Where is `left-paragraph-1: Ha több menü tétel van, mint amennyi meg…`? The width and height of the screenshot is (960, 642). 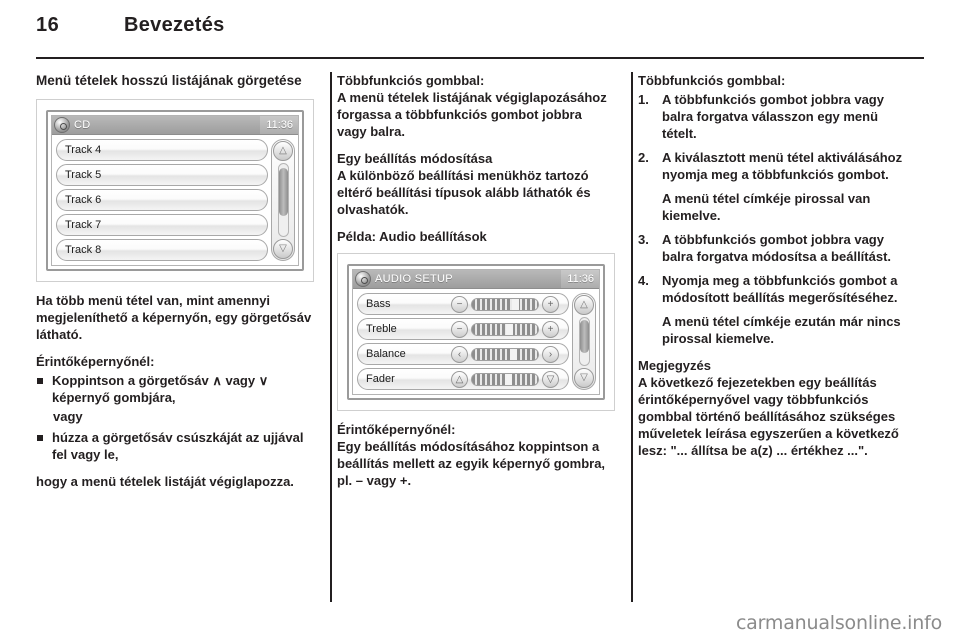
left-paragraph-1: Ha több menü tétel van, mint amennyi meg… is located at coordinates (174, 317).